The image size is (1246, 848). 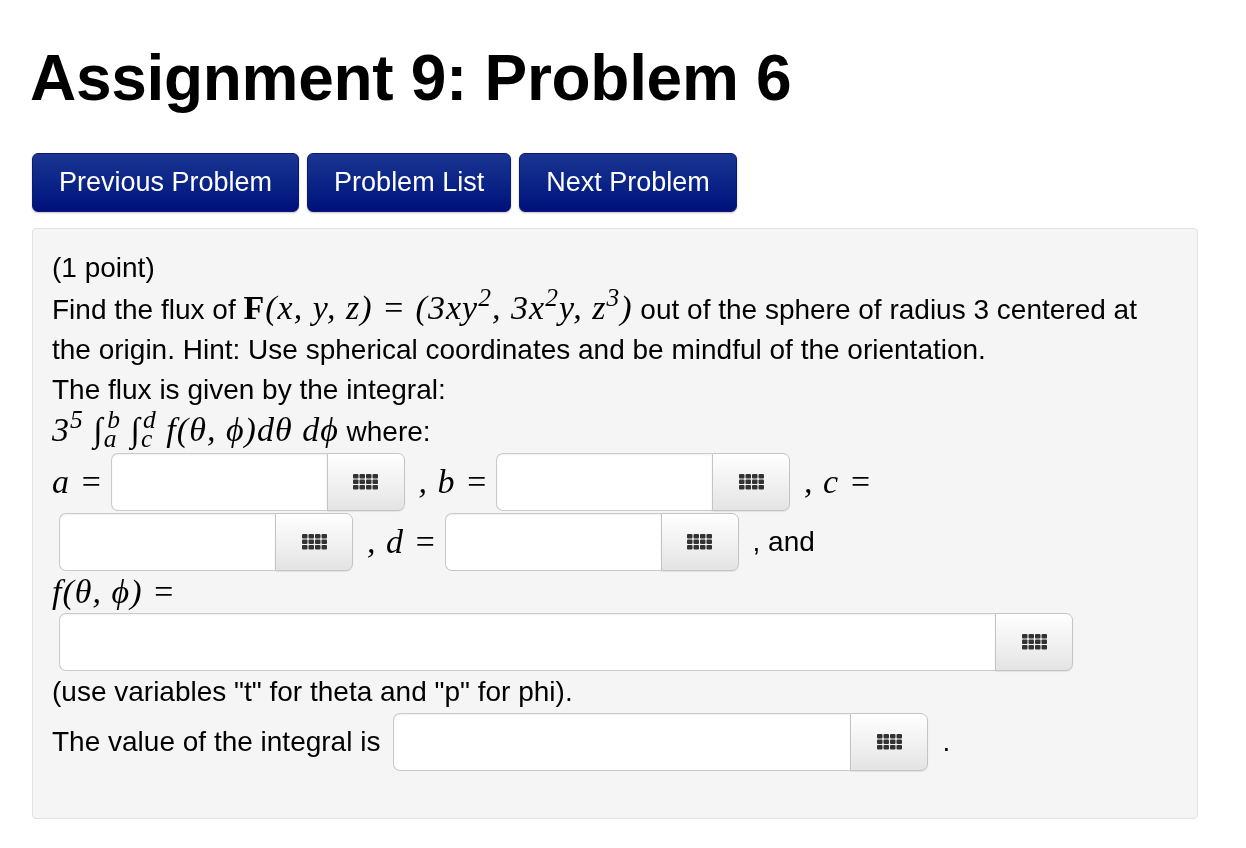 What do you see at coordinates (216, 742) in the screenshot?
I see `instruction-text: The value of the integral is` at bounding box center [216, 742].